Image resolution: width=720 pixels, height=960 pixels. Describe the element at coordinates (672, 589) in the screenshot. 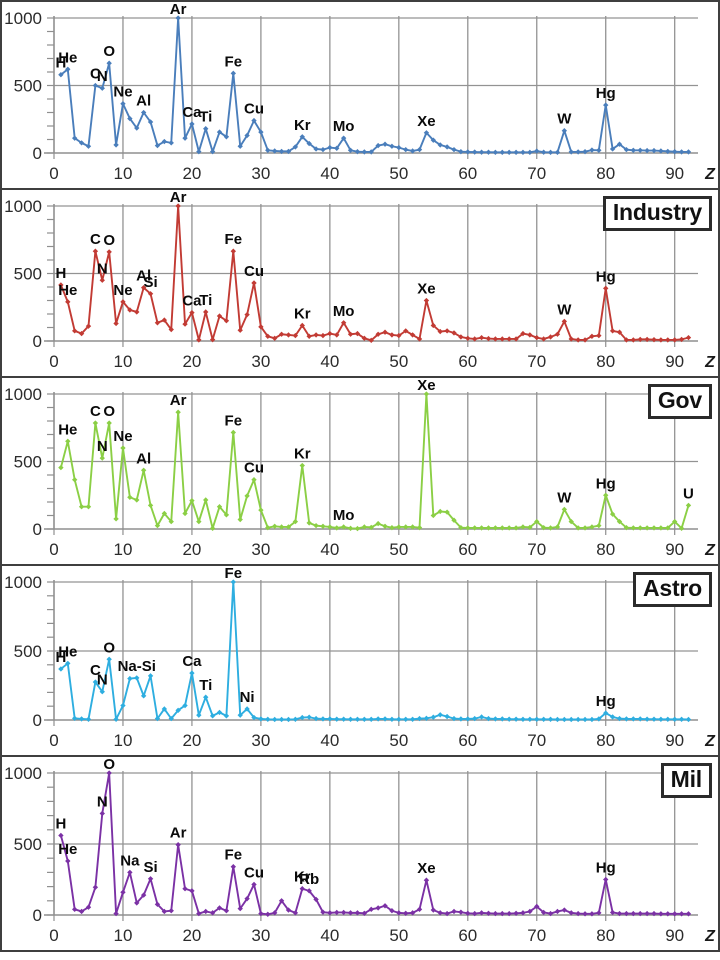

I see `panel-badge-astro: Astro` at that location.